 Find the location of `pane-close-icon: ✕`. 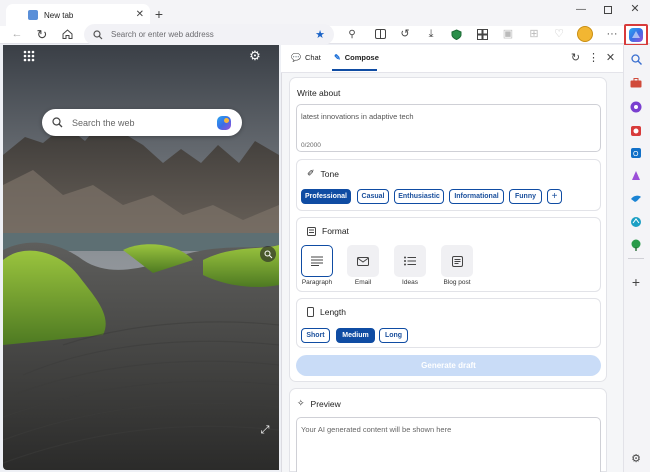

pane-close-icon: ✕ is located at coordinates (610, 58).